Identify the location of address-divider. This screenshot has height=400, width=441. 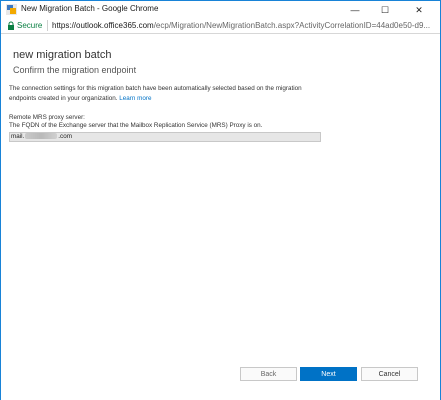
(47, 25).